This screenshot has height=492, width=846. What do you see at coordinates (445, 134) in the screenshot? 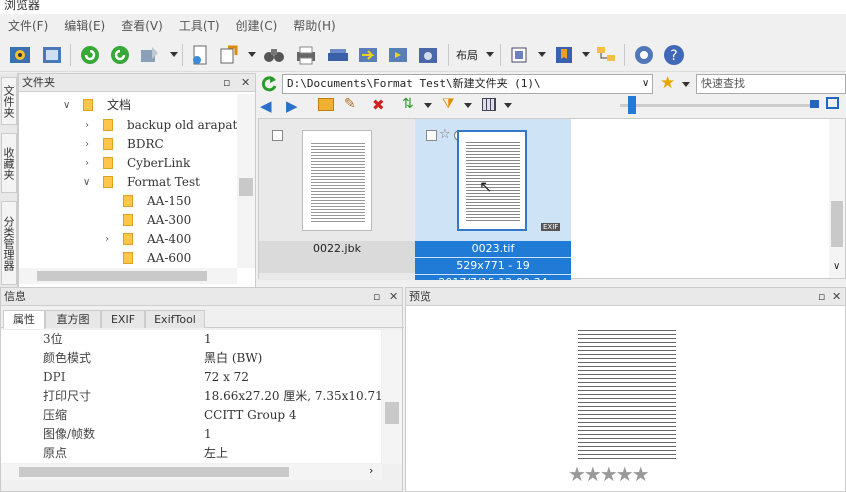
I see `star-outline-icon: ☆` at bounding box center [445, 134].